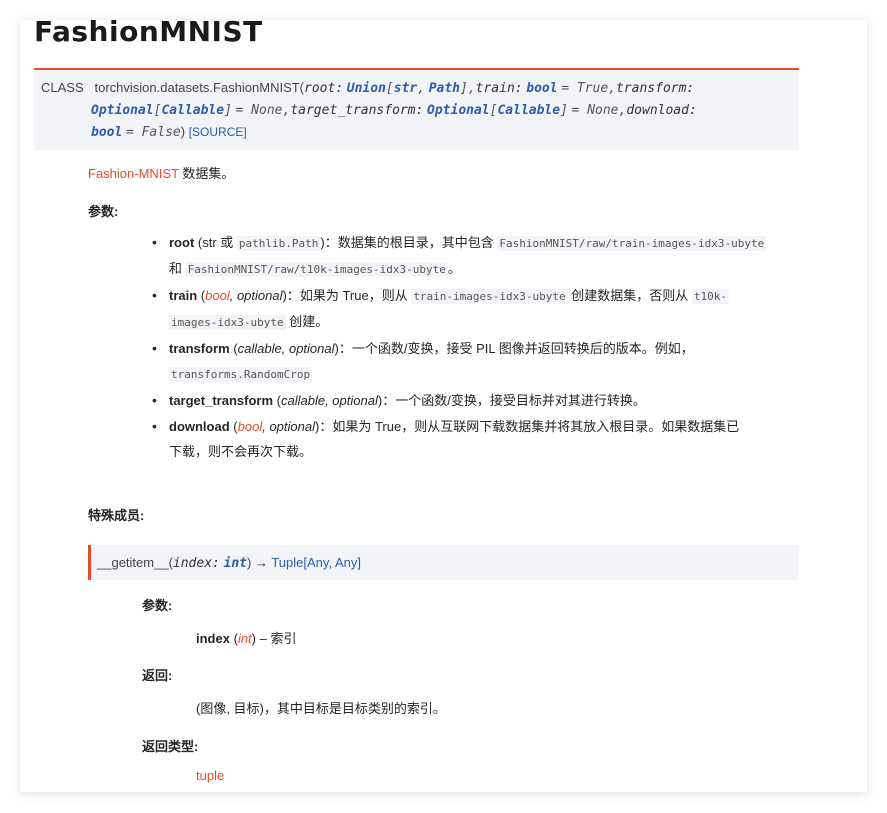 This screenshot has width=887, height=813. Describe the element at coordinates (261, 562) in the screenshot. I see `arrow: →` at that location.